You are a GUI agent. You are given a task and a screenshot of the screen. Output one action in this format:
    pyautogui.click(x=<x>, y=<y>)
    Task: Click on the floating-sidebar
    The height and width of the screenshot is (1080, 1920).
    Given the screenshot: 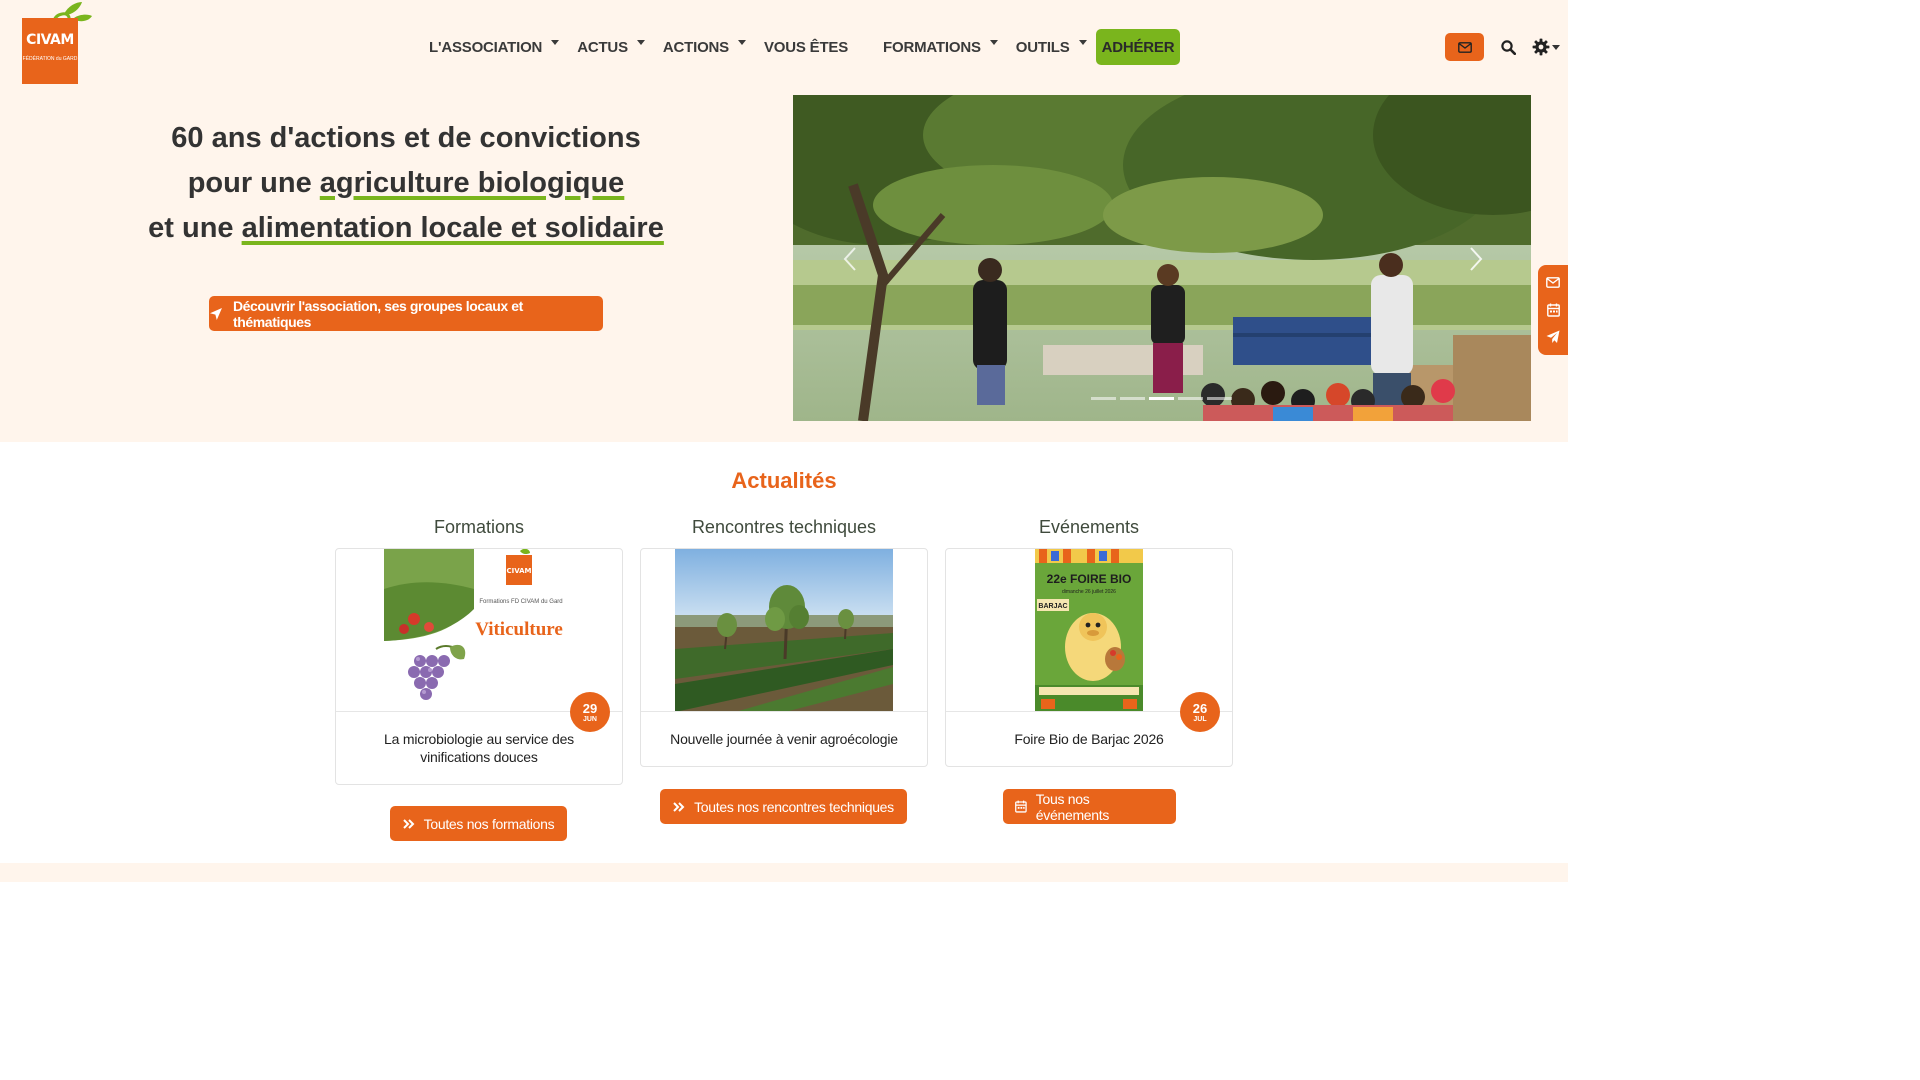 What is the action you would take?
    pyautogui.click(x=1553, y=310)
    